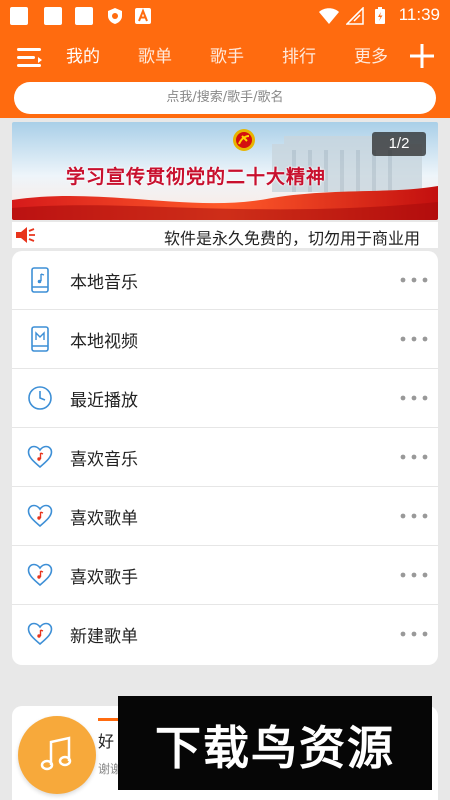 The image size is (450, 800). What do you see at coordinates (299, 54) in the screenshot?
I see `tab-rankings: 排行` at bounding box center [299, 54].